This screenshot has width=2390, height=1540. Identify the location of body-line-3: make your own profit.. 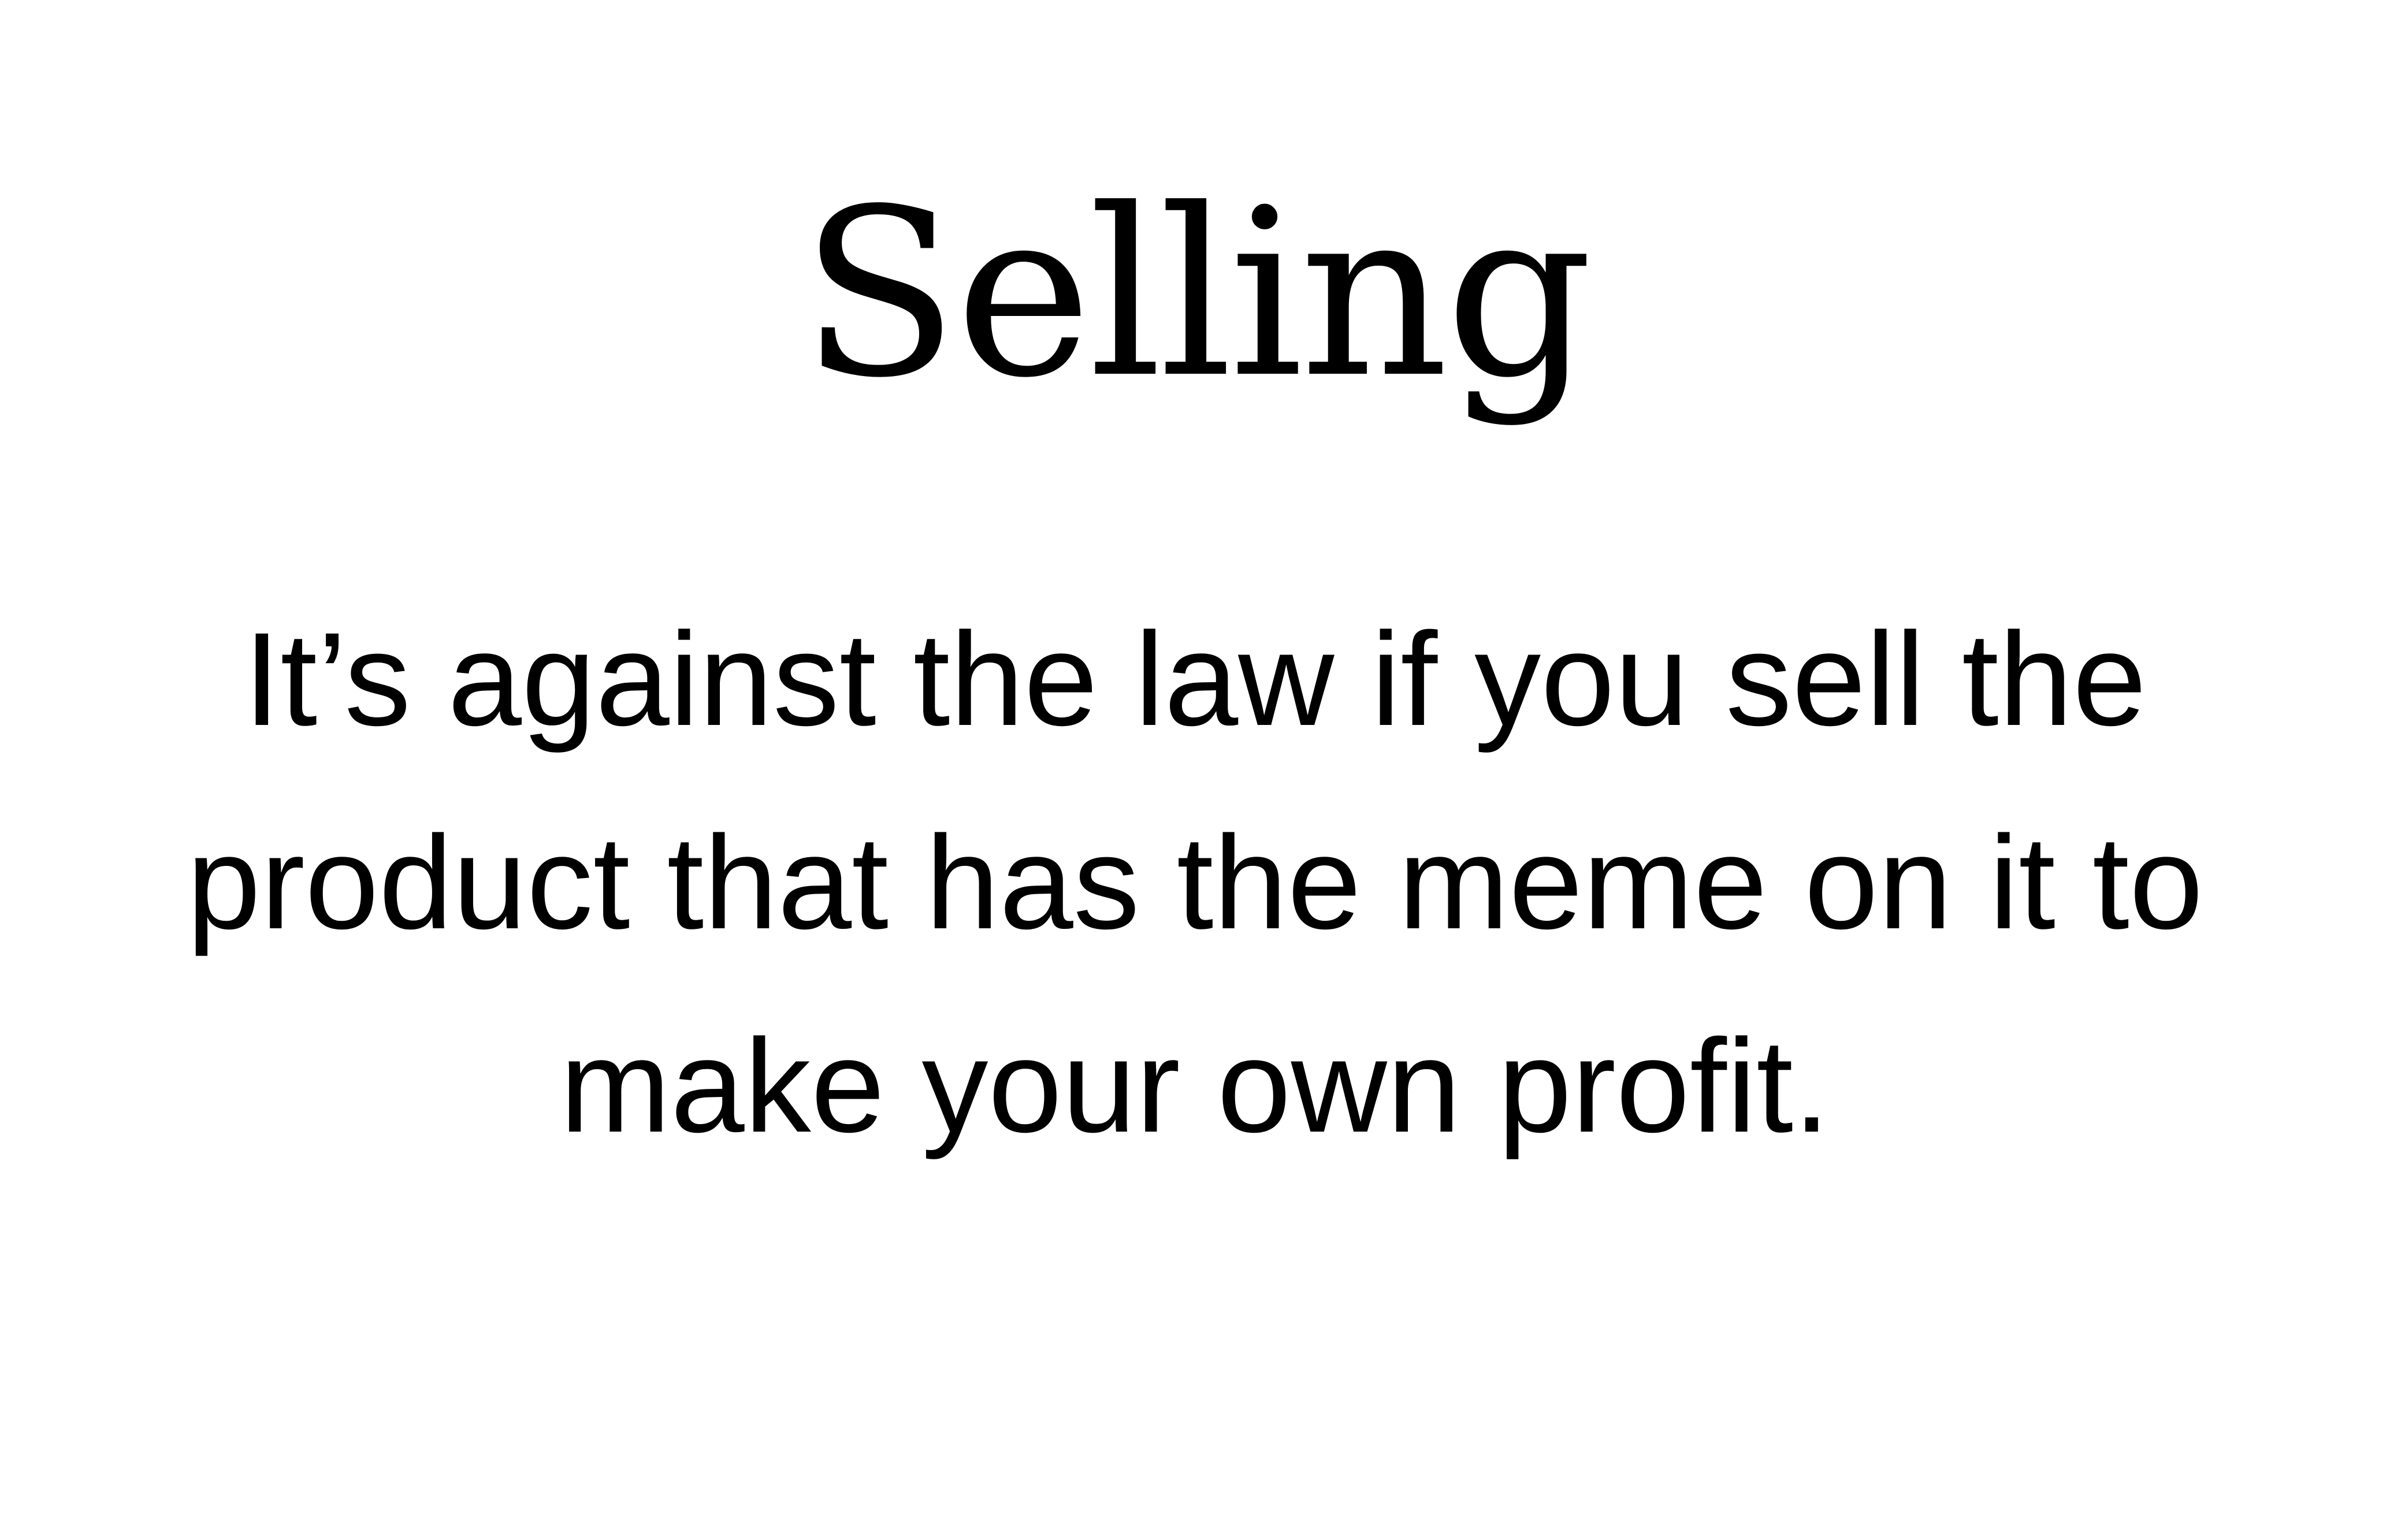
(1195, 1085).